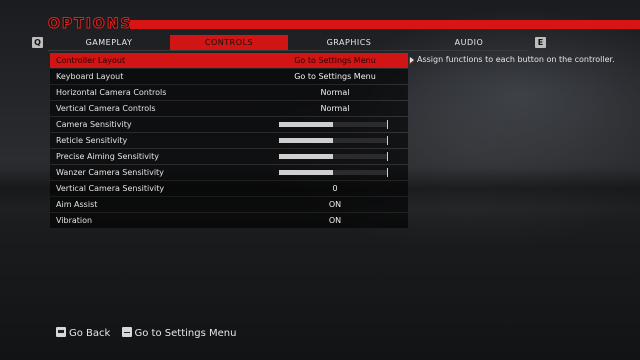 This screenshot has height=360, width=640. Describe the element at coordinates (349, 42) in the screenshot. I see `tab-graphics: GRAPHICS` at that location.